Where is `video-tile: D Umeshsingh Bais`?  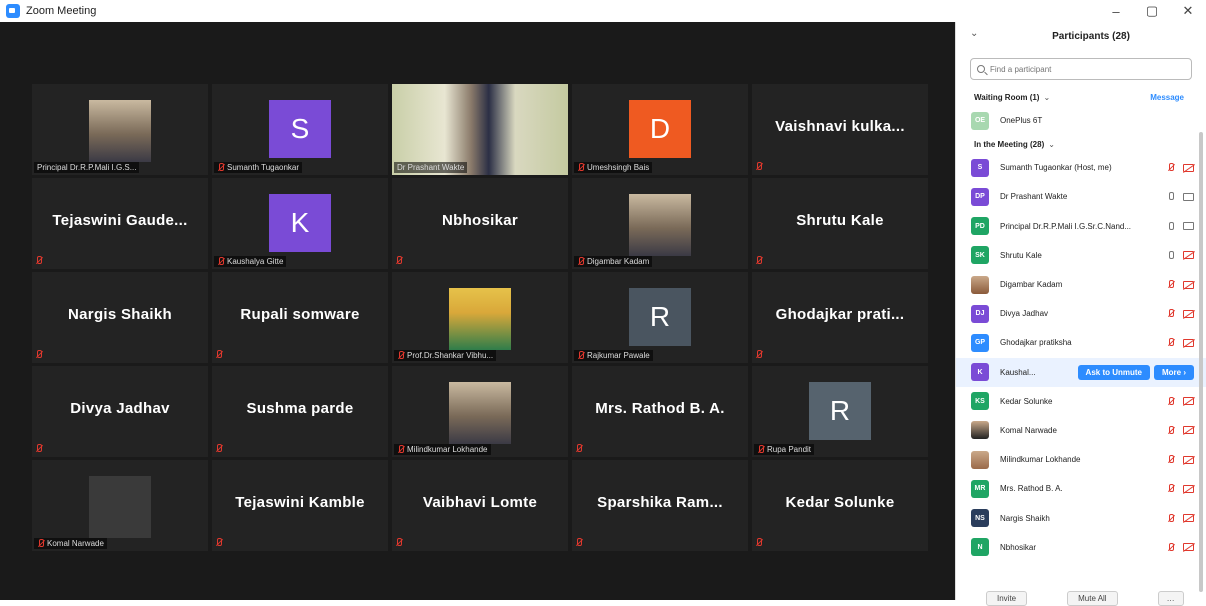 video-tile: D Umeshsingh Bais is located at coordinates (660, 129).